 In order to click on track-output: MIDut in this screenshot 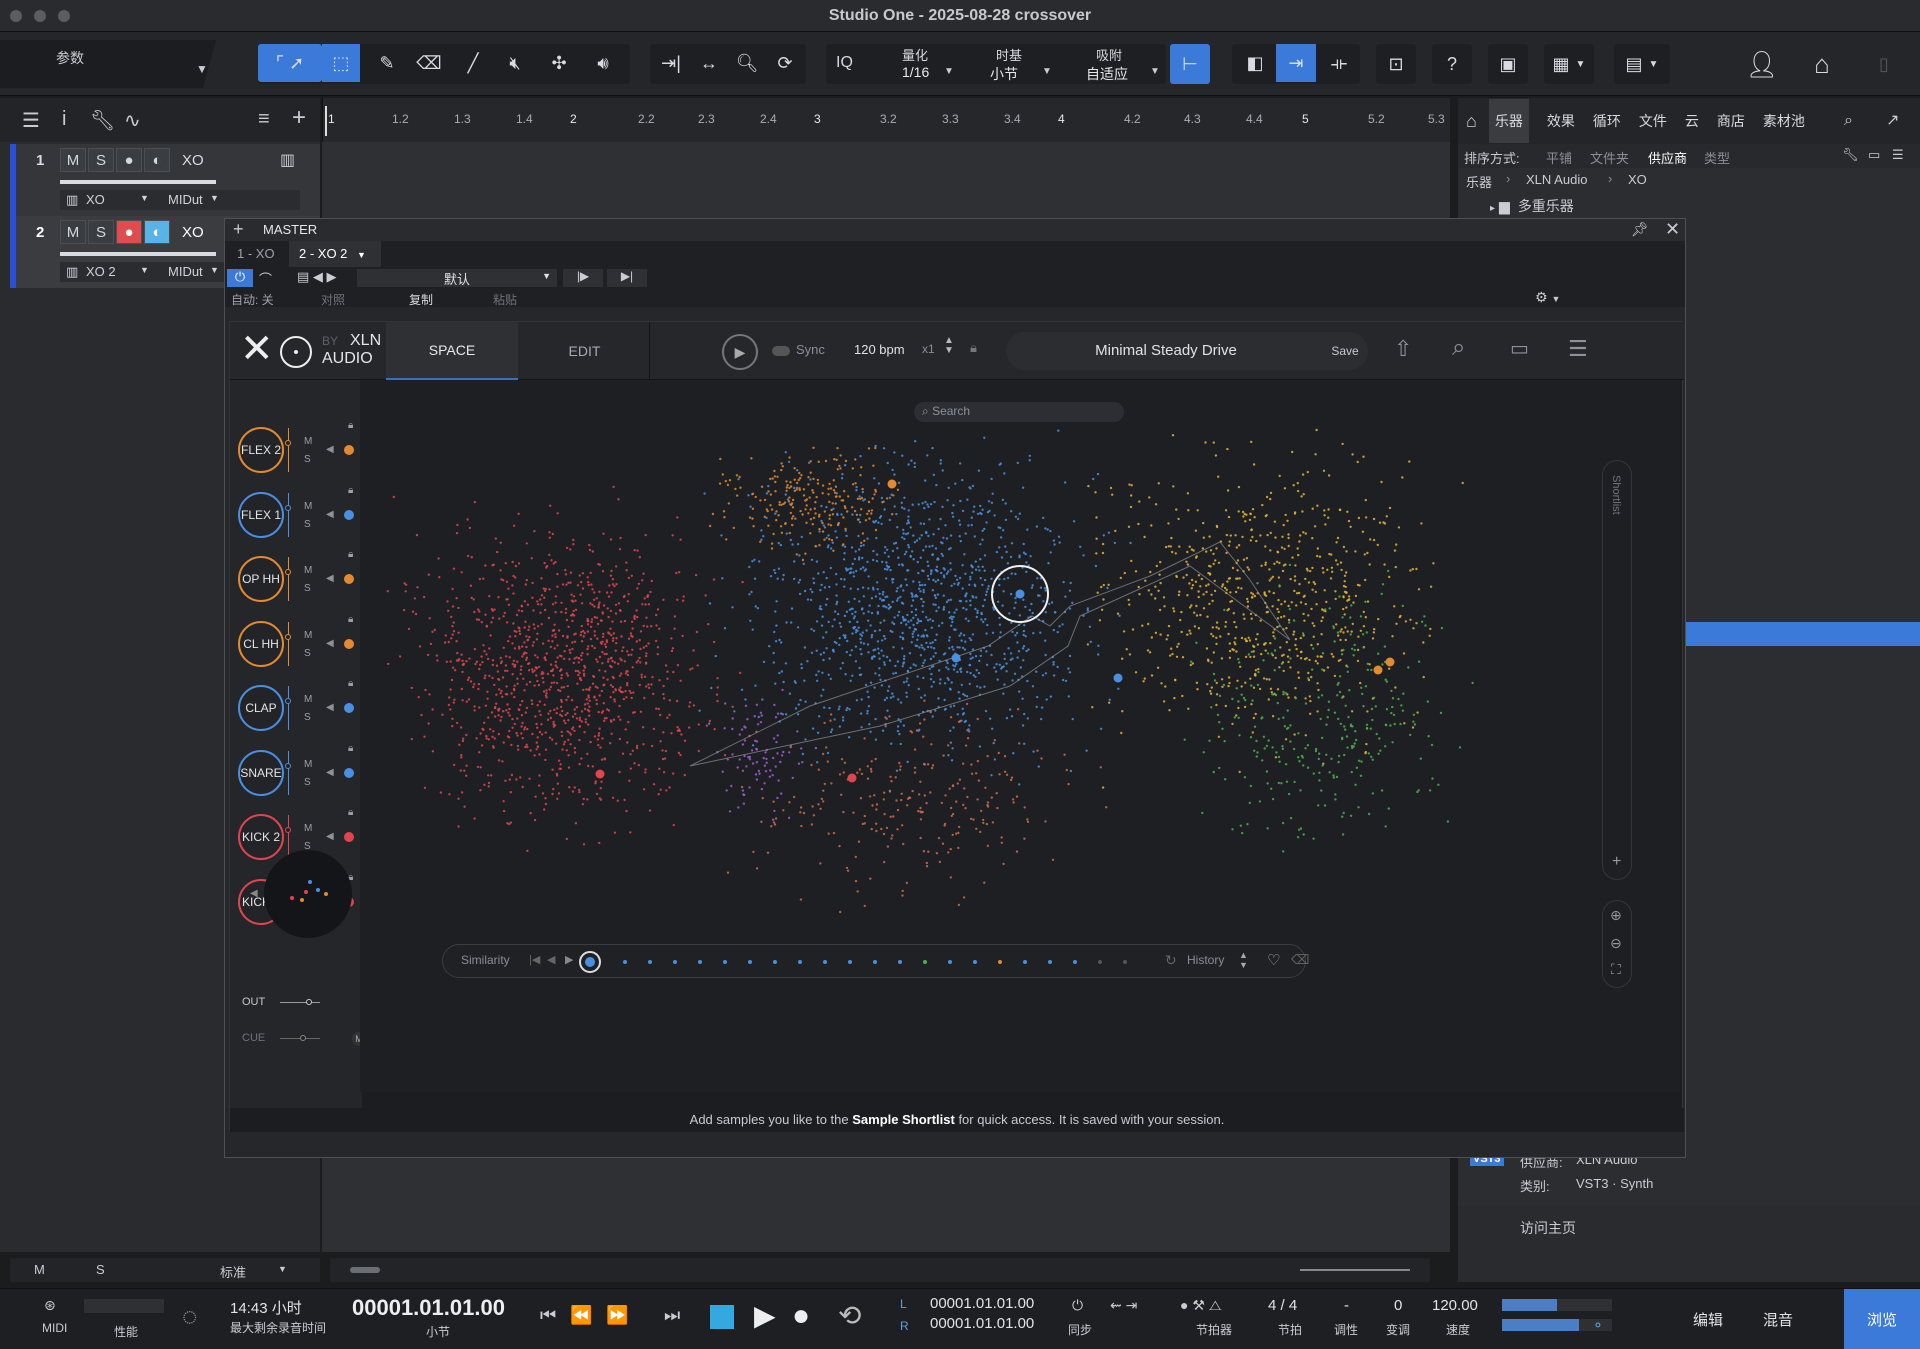, I will do `click(185, 271)`.